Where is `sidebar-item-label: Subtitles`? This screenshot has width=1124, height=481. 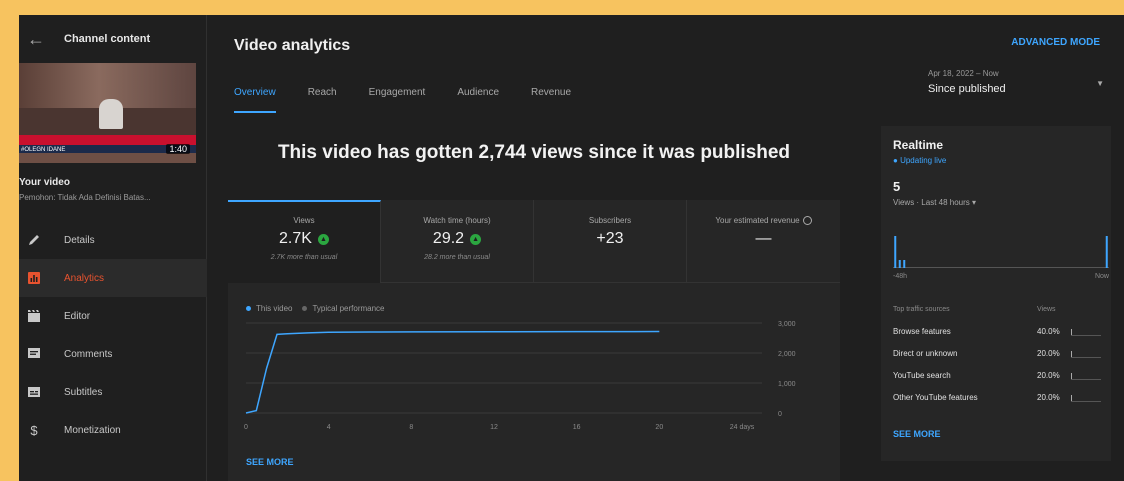
sidebar-item-label: Subtitles is located at coordinates (83, 392).